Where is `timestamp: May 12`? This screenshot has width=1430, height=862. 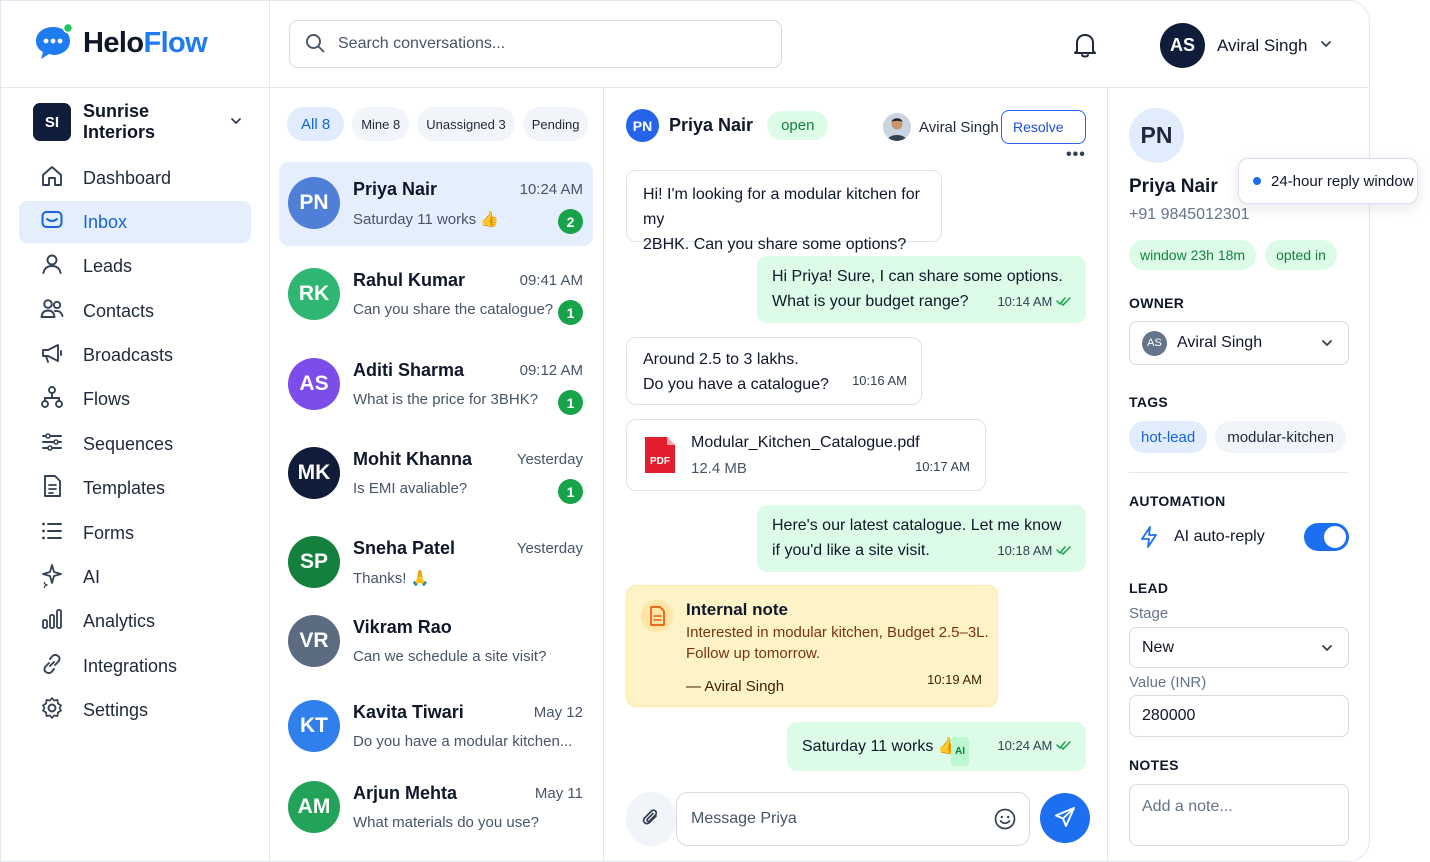
timestamp: May 12 is located at coordinates (558, 712).